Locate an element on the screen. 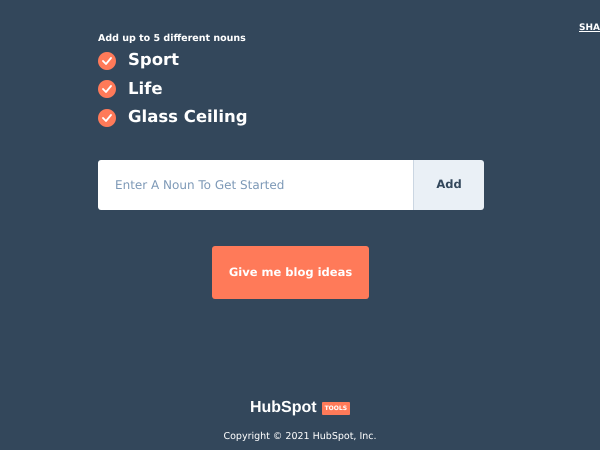 The image size is (600, 450). share-link: SHA is located at coordinates (589, 29).